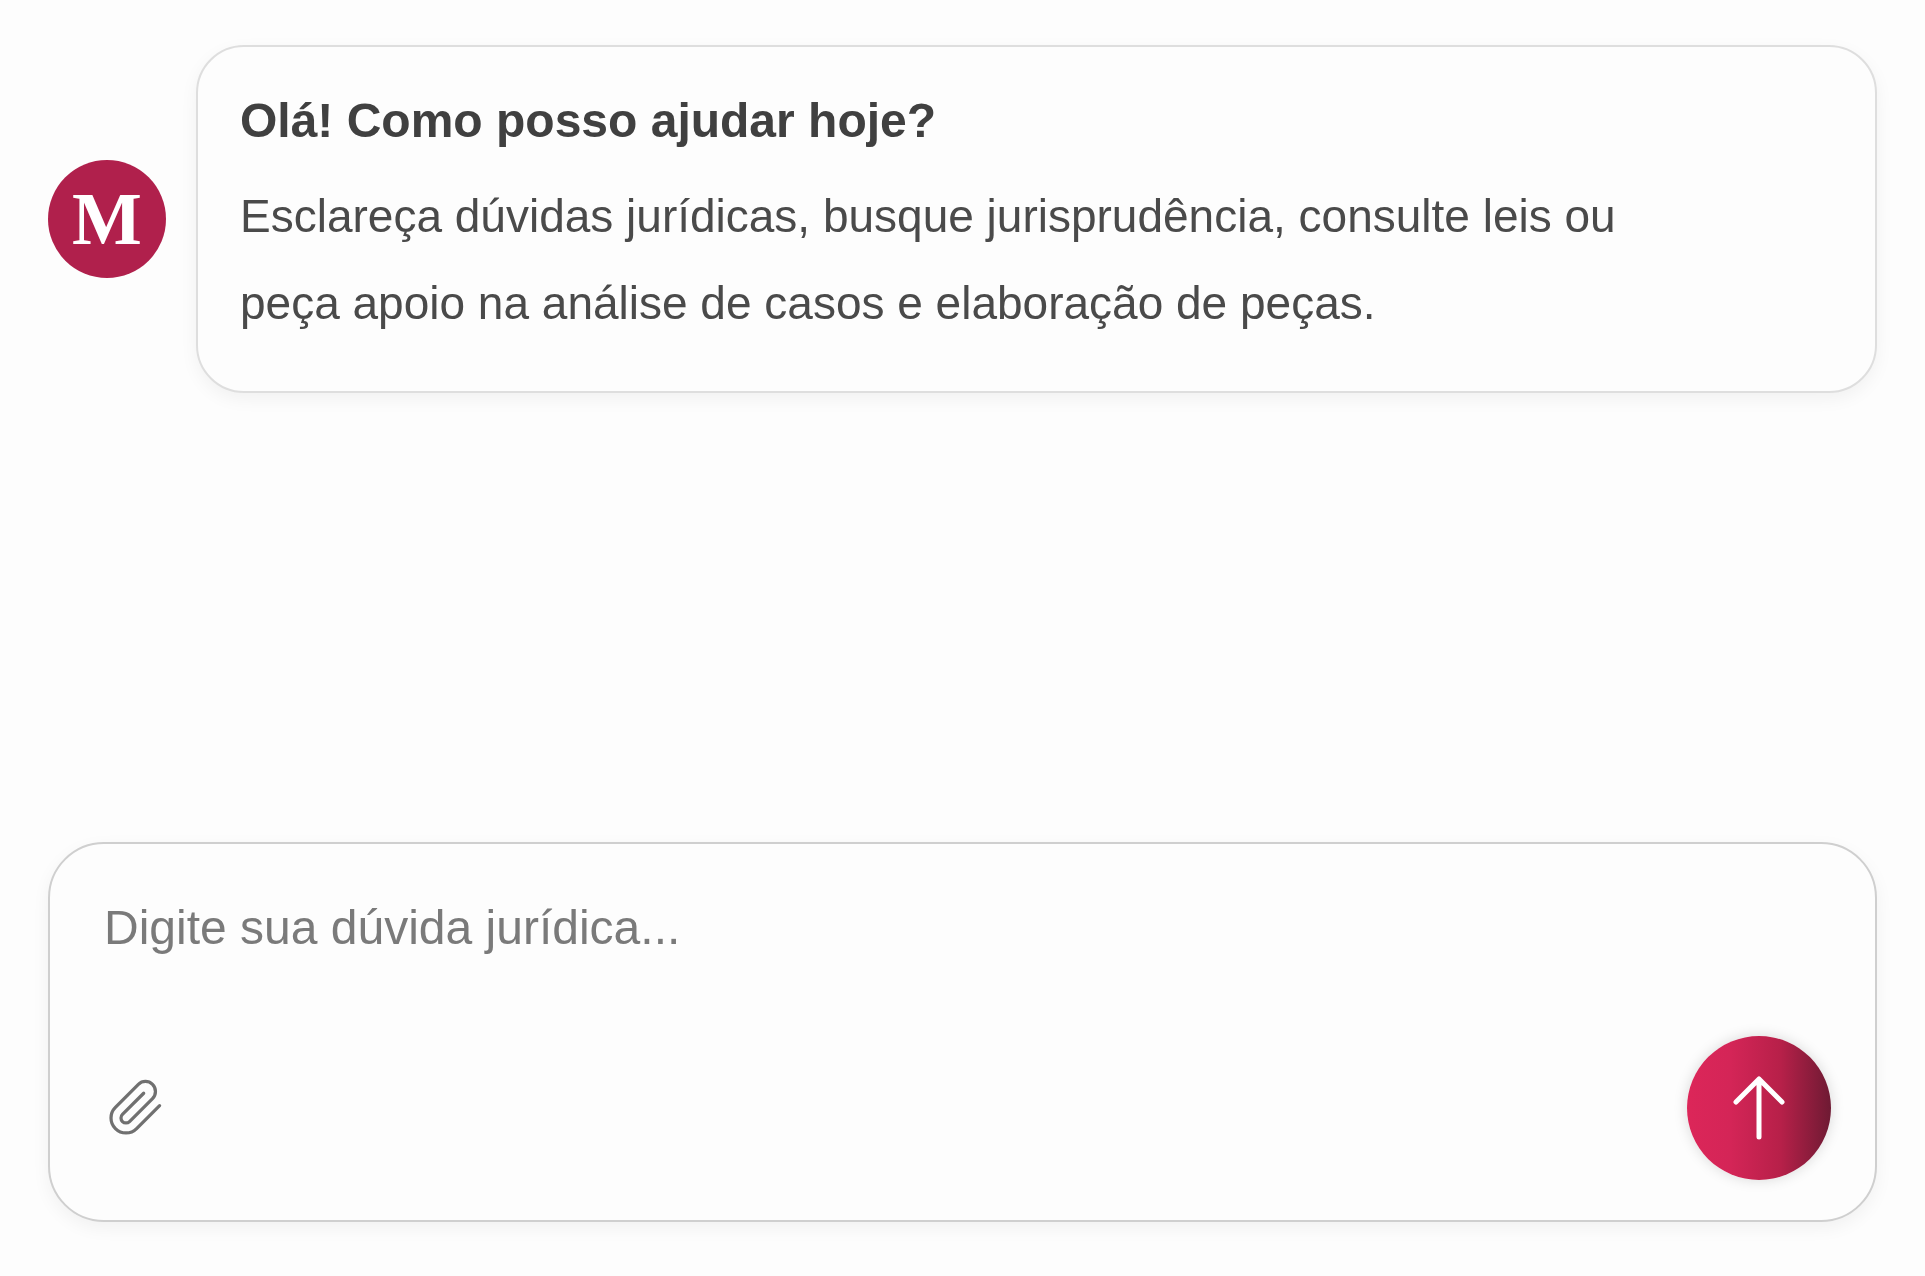 The image size is (1925, 1276). Describe the element at coordinates (928, 260) in the screenshot. I see `message-text: Esclareça dúvidas jurídicas, busque jurisprudência, consulte leis ou peça apoio na análise de casos e elaboração de peças.` at that location.